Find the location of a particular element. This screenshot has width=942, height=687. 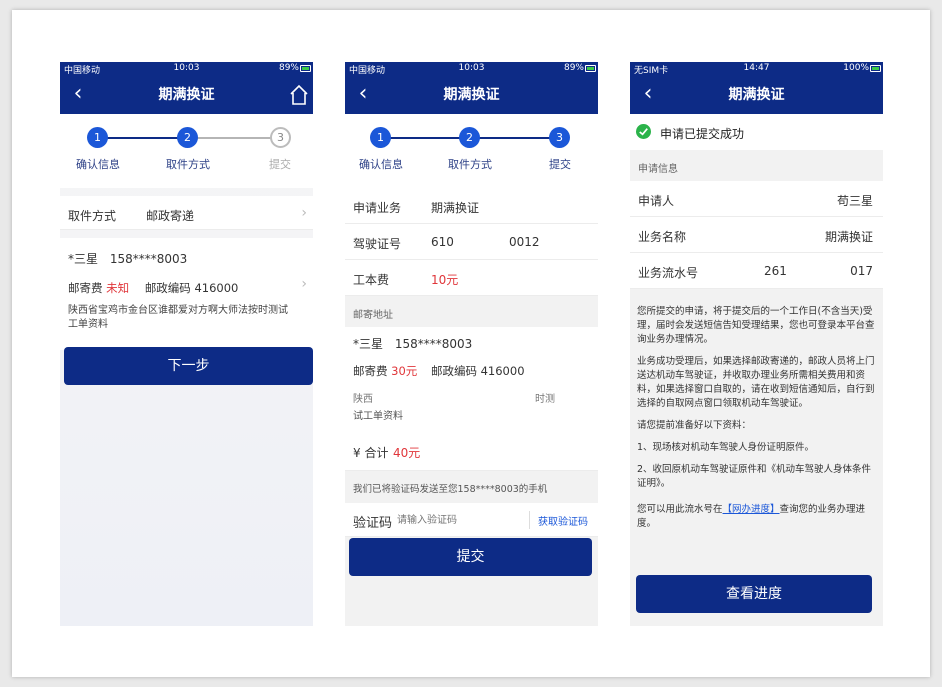

serial-value-end: 017 is located at coordinates (861, 271).